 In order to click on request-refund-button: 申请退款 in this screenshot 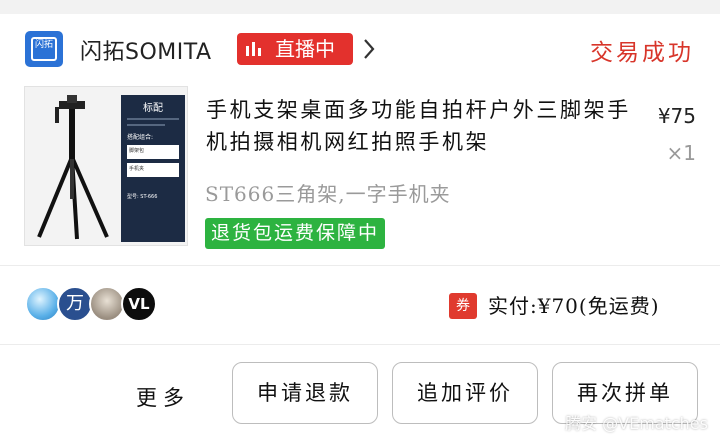, I will do `click(305, 393)`.